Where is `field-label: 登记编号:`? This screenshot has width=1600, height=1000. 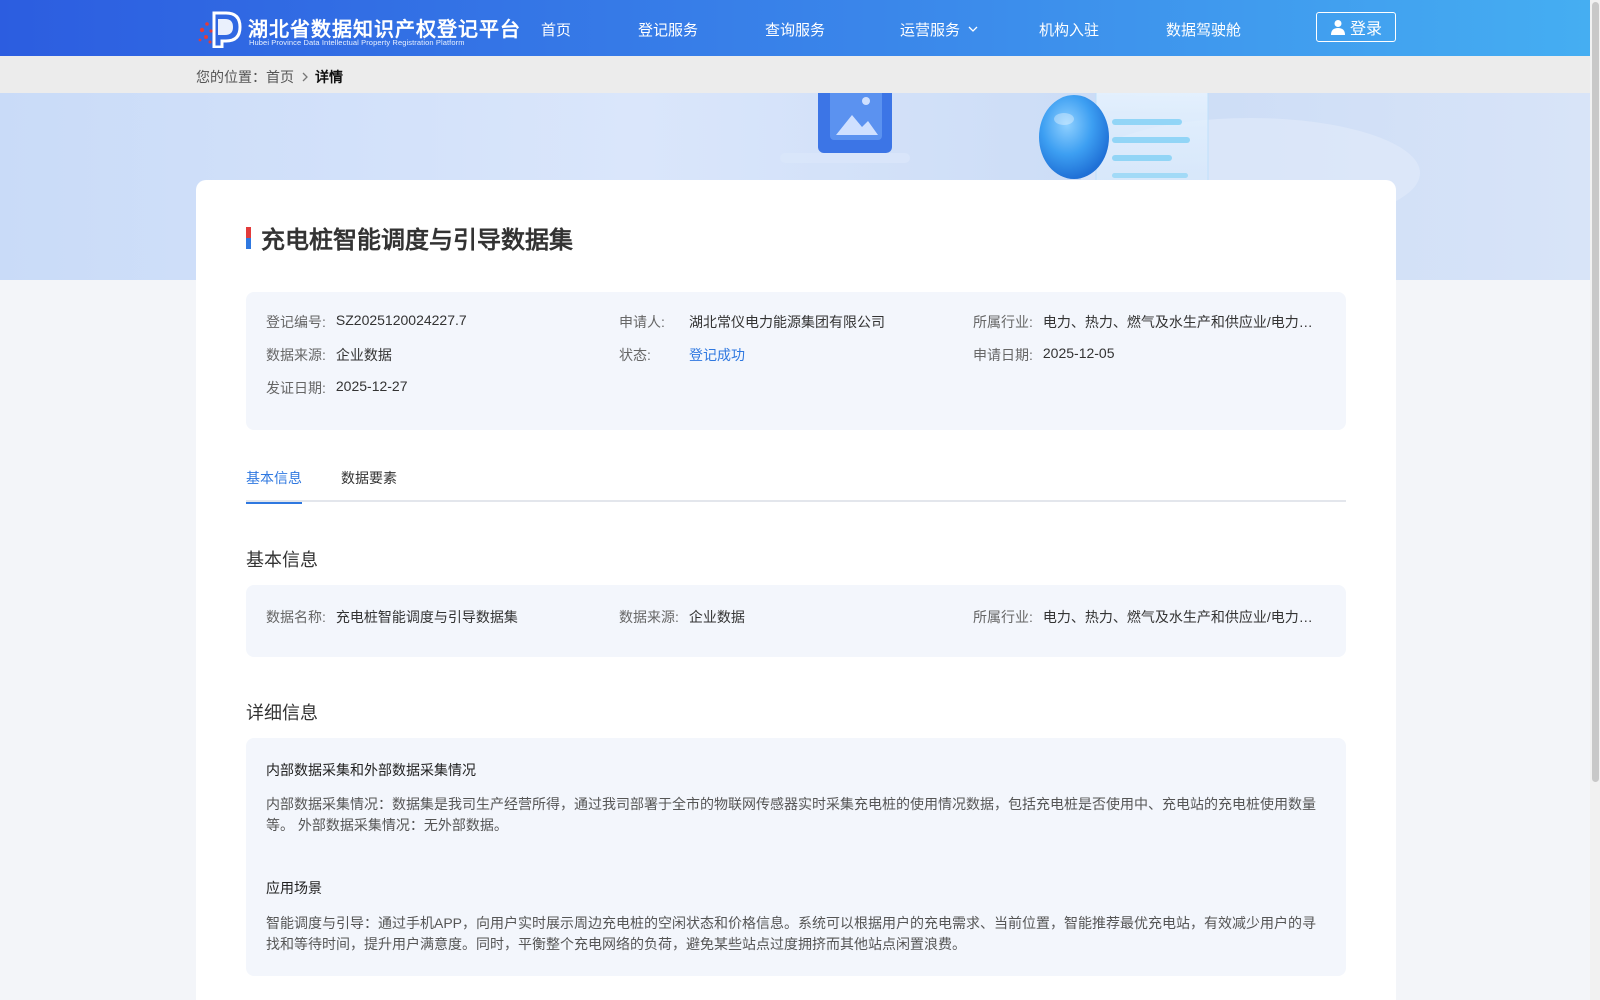
field-label: 登记编号: is located at coordinates (296, 322).